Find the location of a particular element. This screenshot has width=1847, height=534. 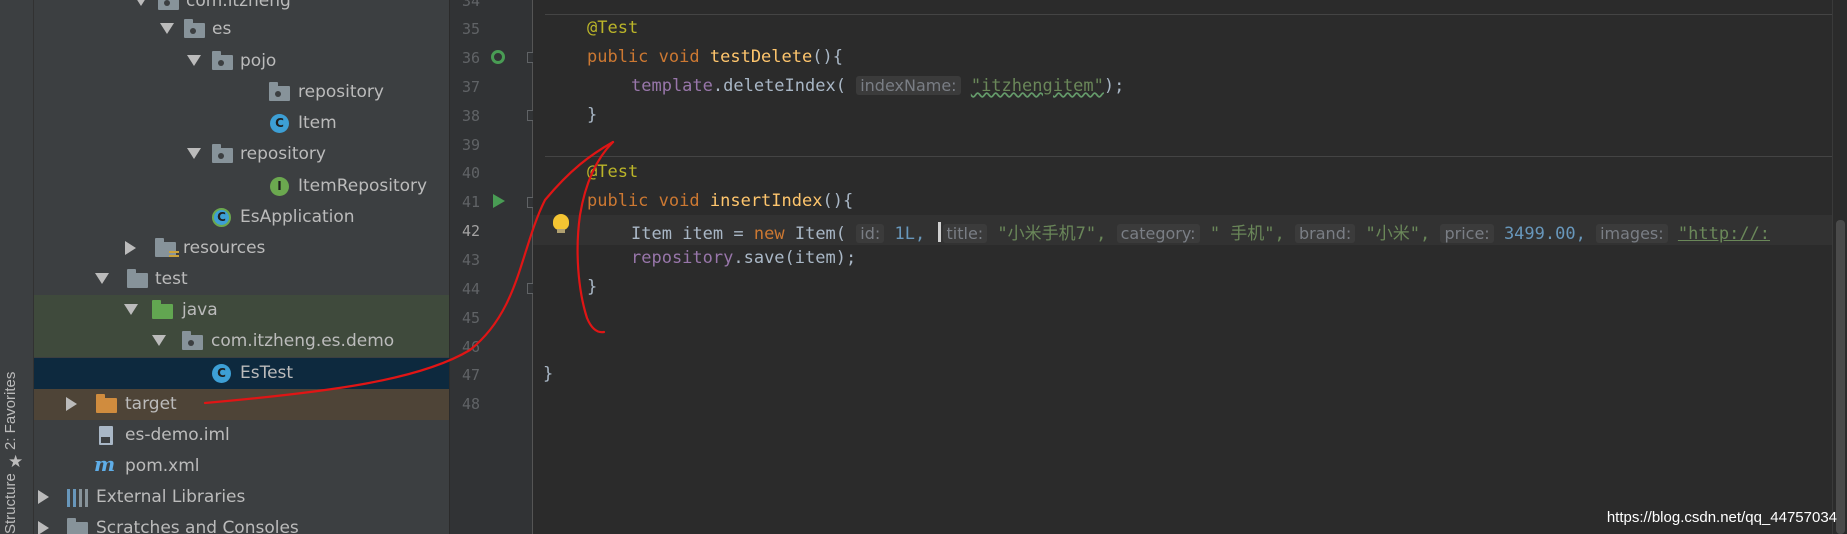

parameter-hint: title: is located at coordinates (965, 233).